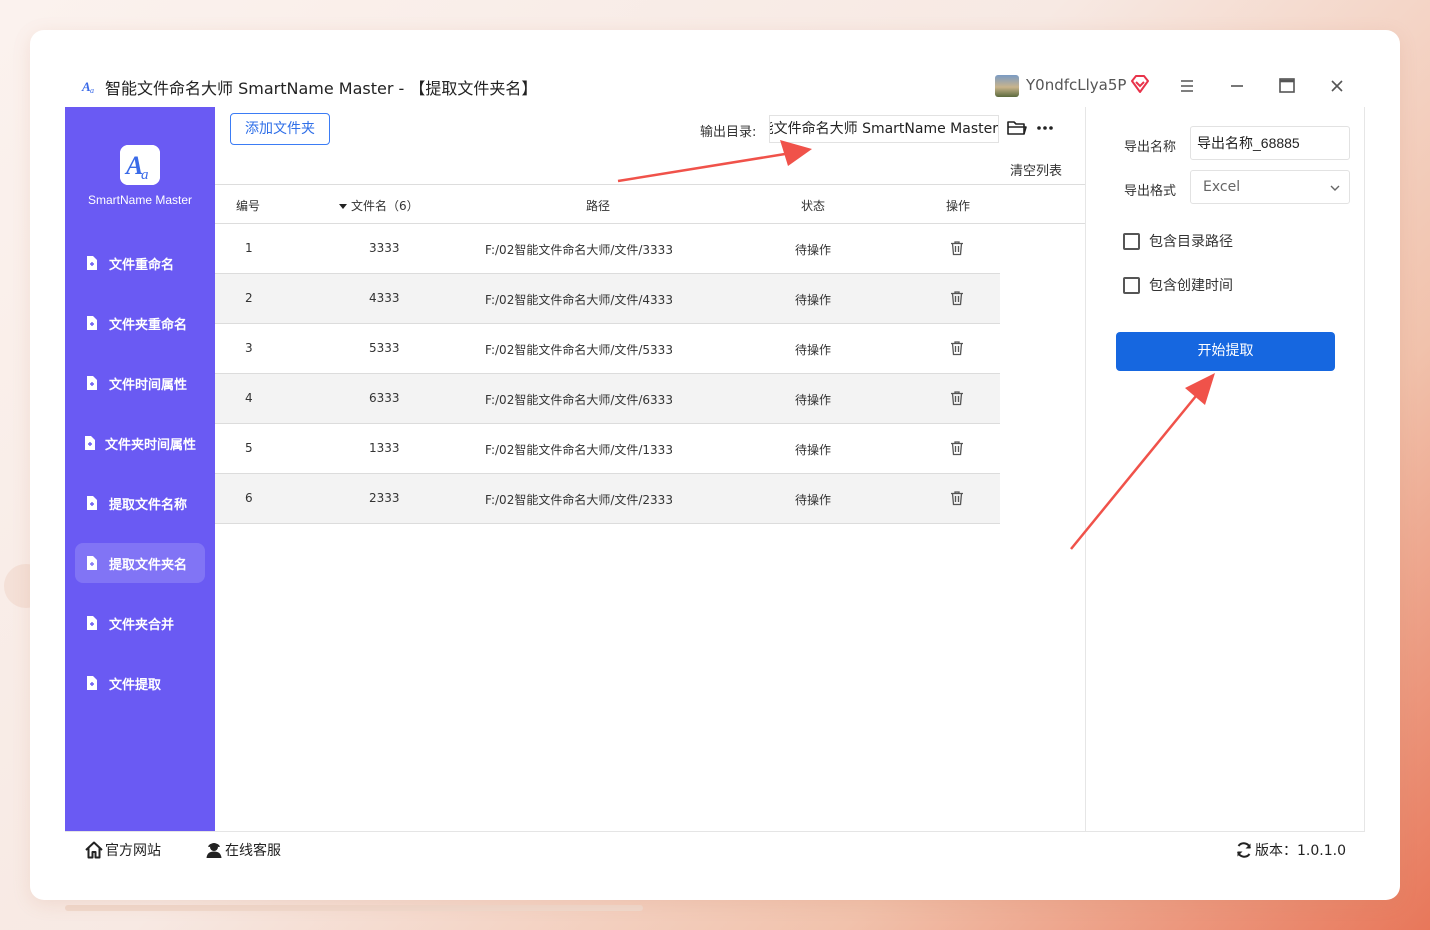  Describe the element at coordinates (1150, 147) in the screenshot. I see `export-name-label: 导出名称` at that location.